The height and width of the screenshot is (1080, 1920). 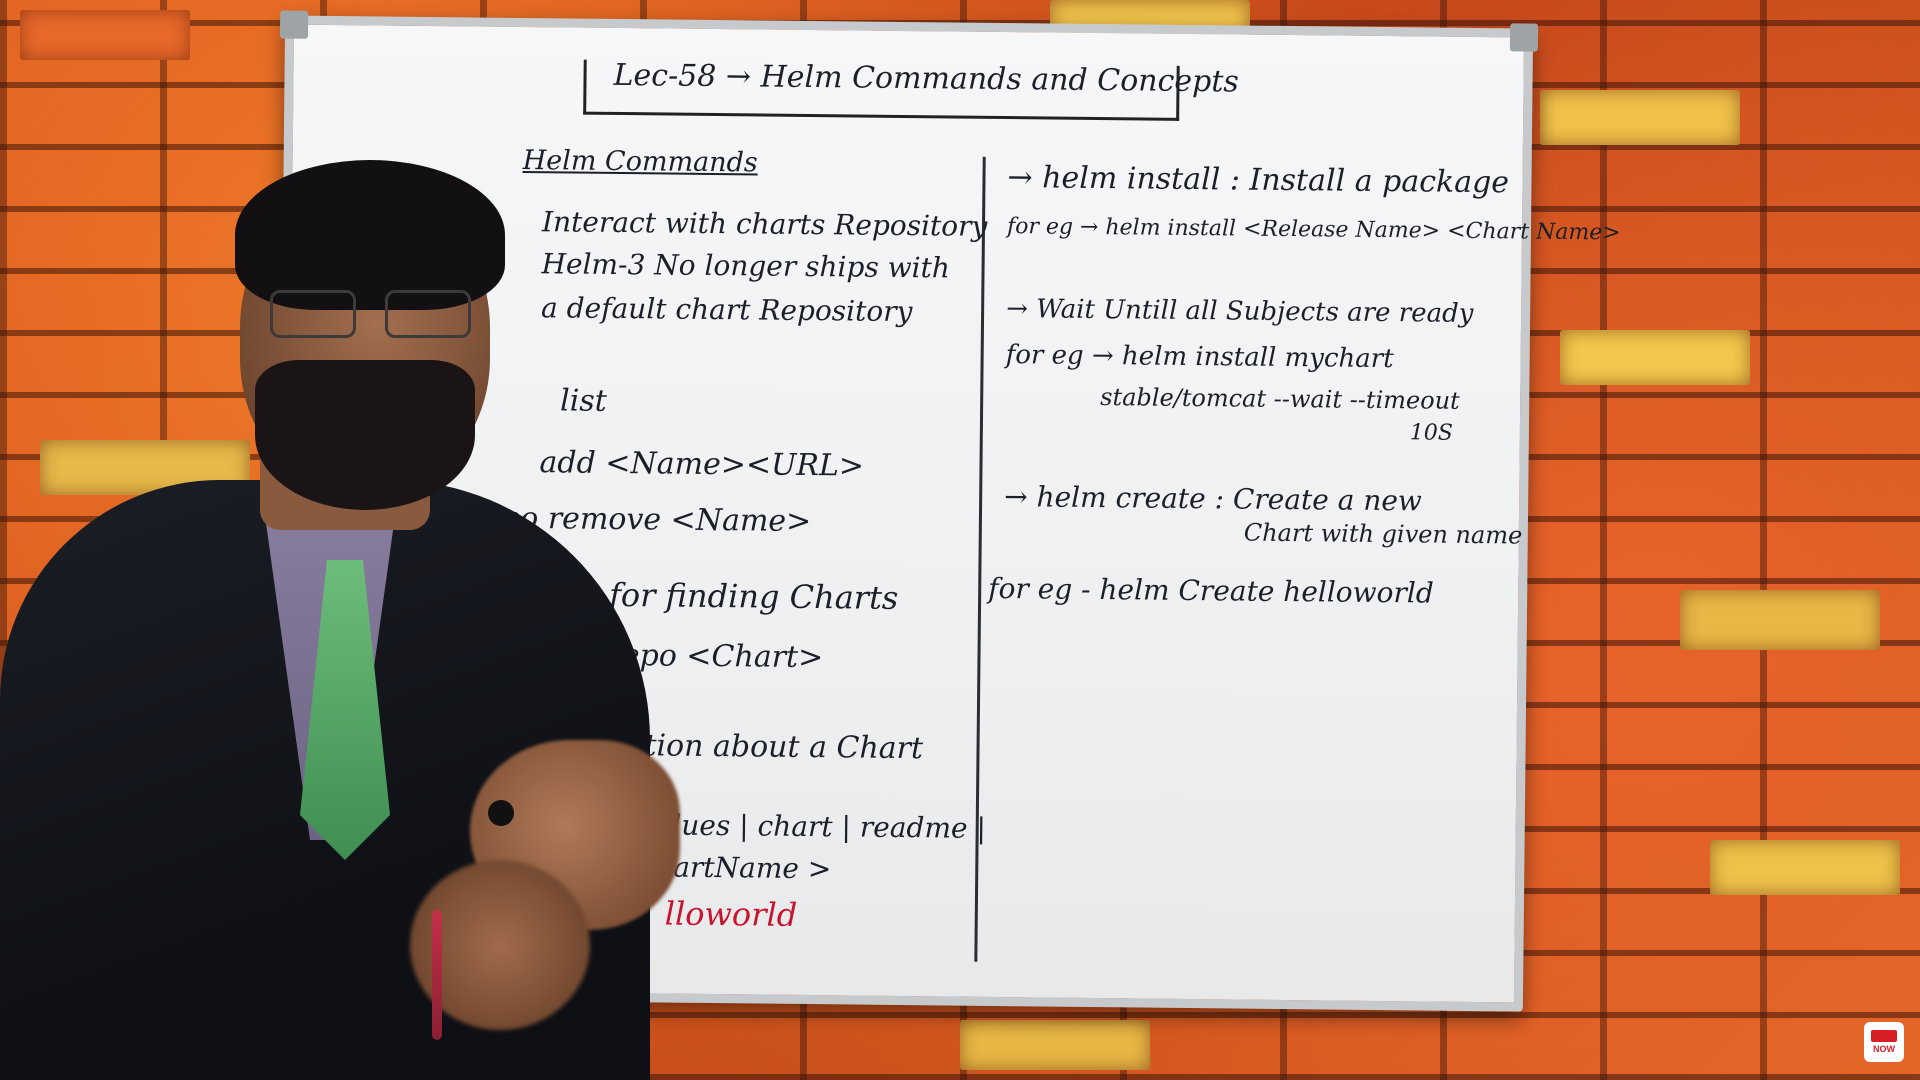 What do you see at coordinates (1239, 311) in the screenshot?
I see `right-line: → Wait Untill all Subjects are ready` at bounding box center [1239, 311].